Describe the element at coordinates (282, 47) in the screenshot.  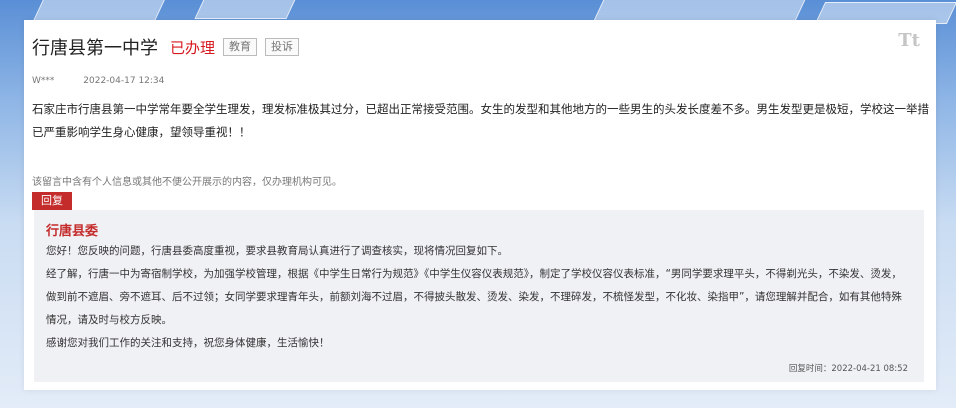
I see `tag-complaint: 投诉` at that location.